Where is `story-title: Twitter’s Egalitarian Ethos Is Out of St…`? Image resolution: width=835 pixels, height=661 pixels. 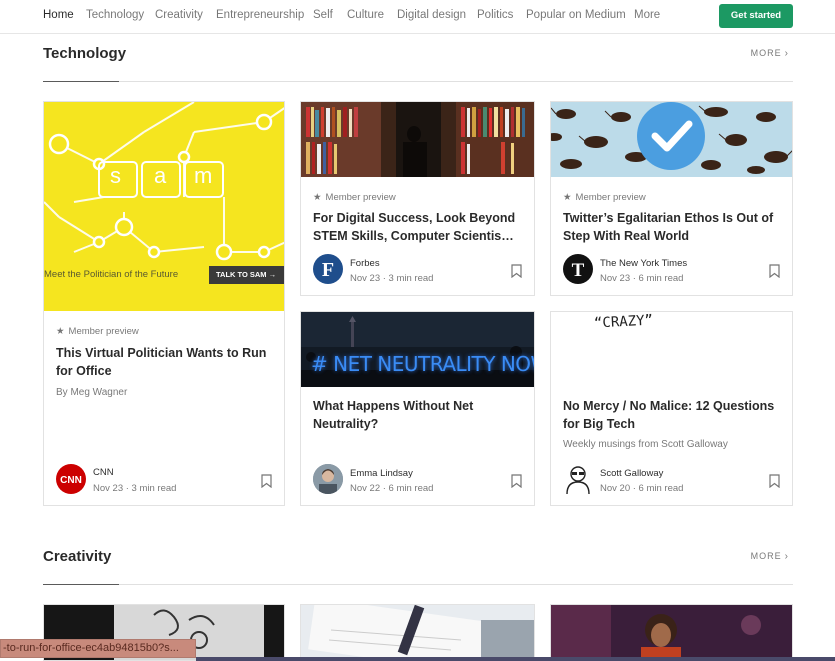 story-title: Twitter’s Egalitarian Ethos Is Out of St… is located at coordinates (672, 227).